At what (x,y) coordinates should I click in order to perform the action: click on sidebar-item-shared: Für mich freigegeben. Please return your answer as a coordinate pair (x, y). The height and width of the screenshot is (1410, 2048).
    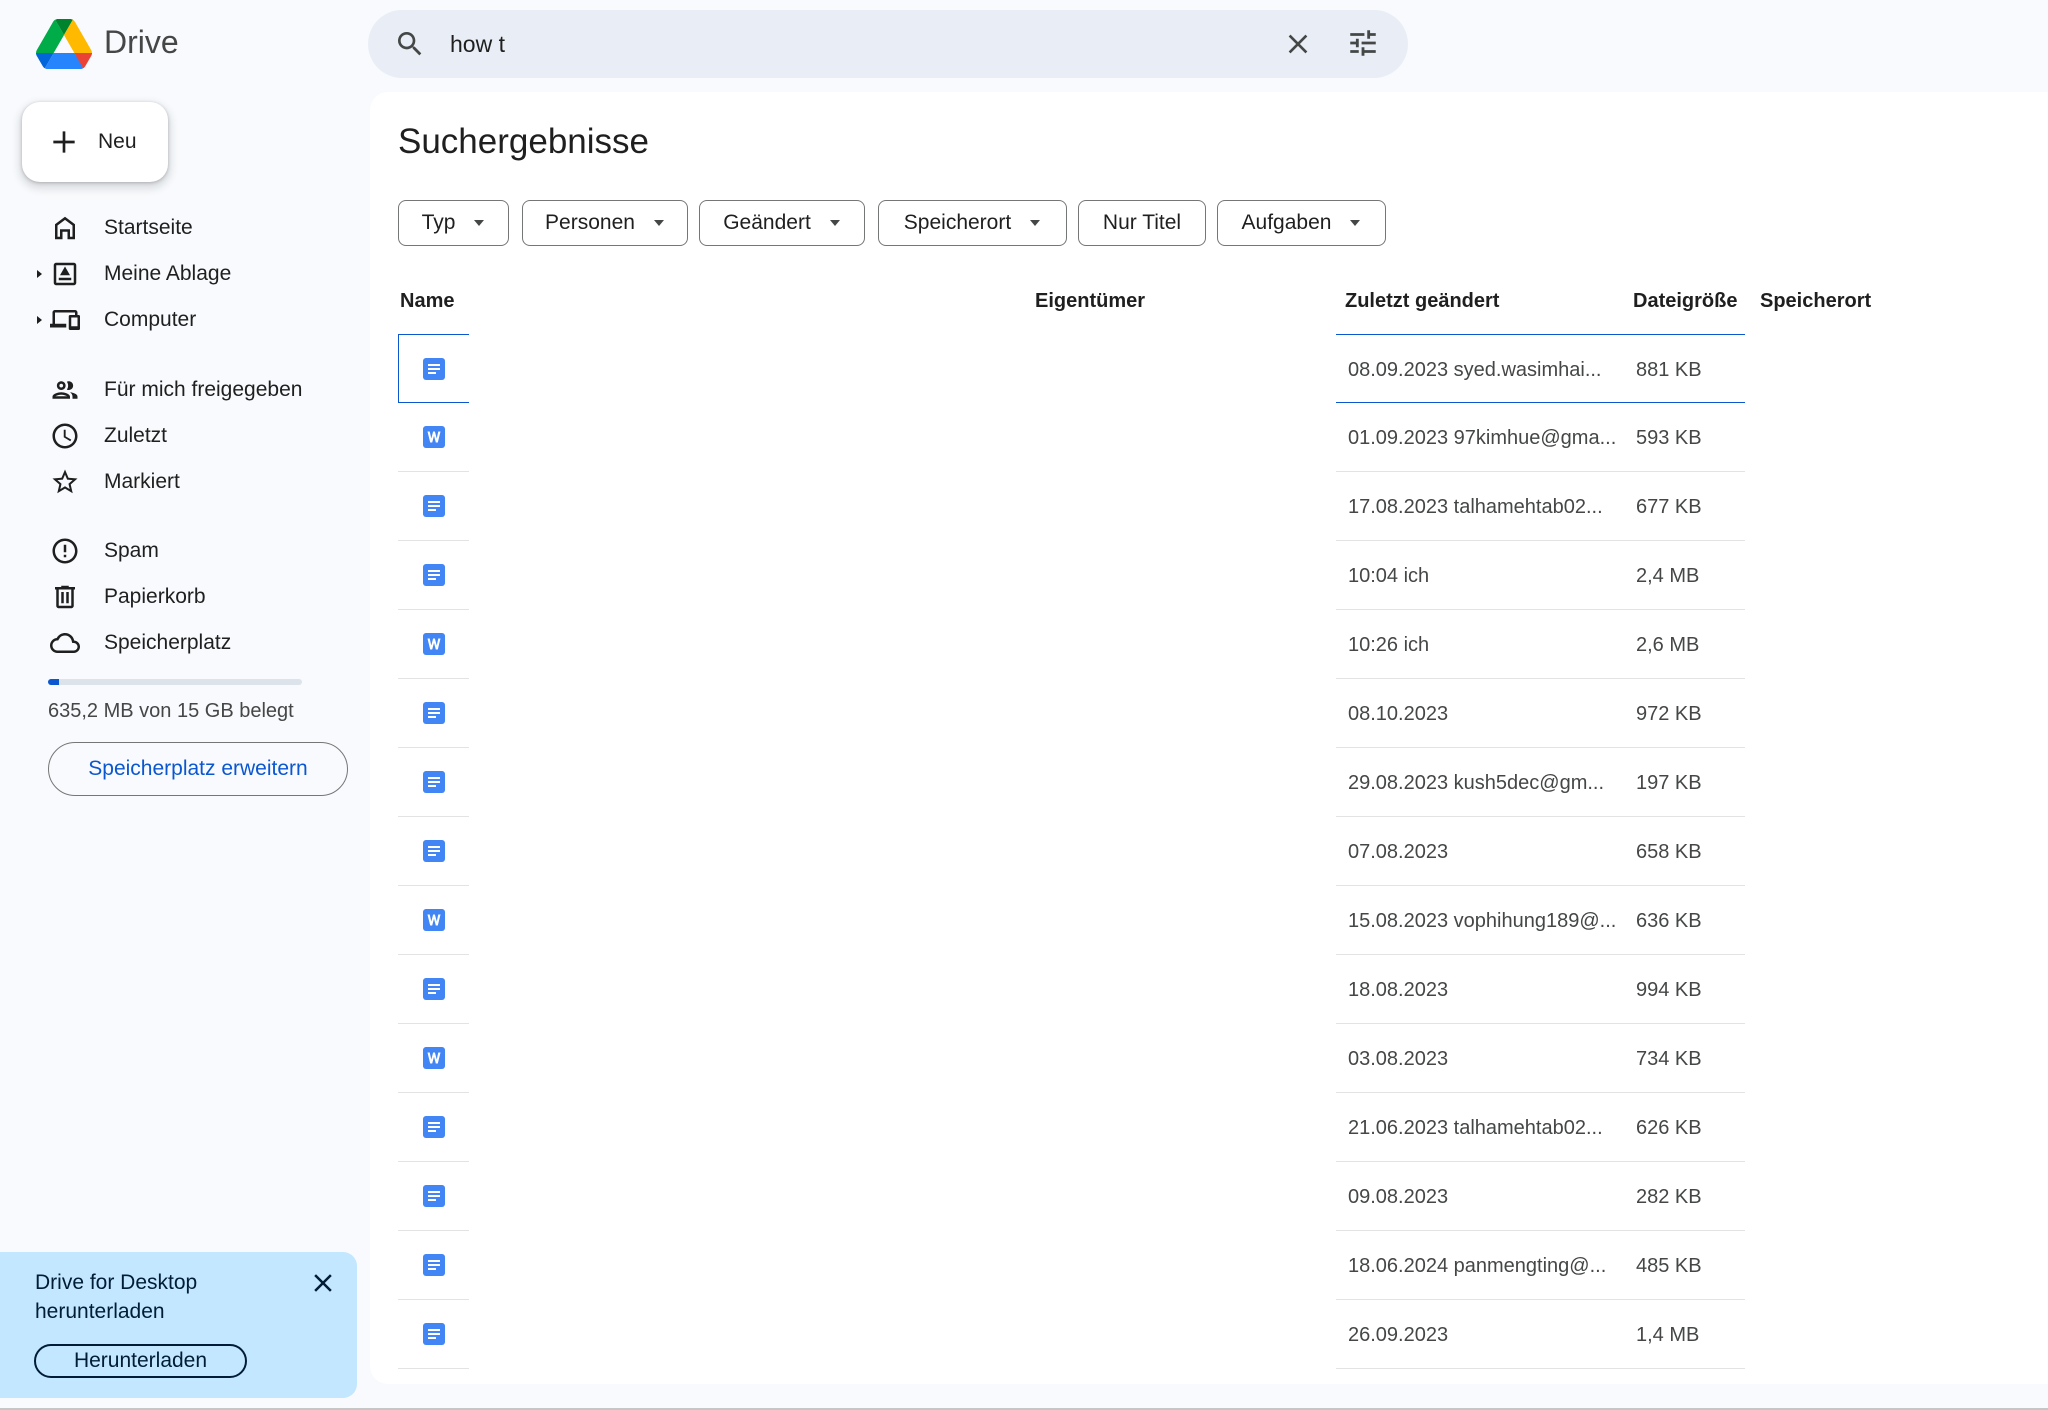
    Looking at the image, I should click on (195, 390).